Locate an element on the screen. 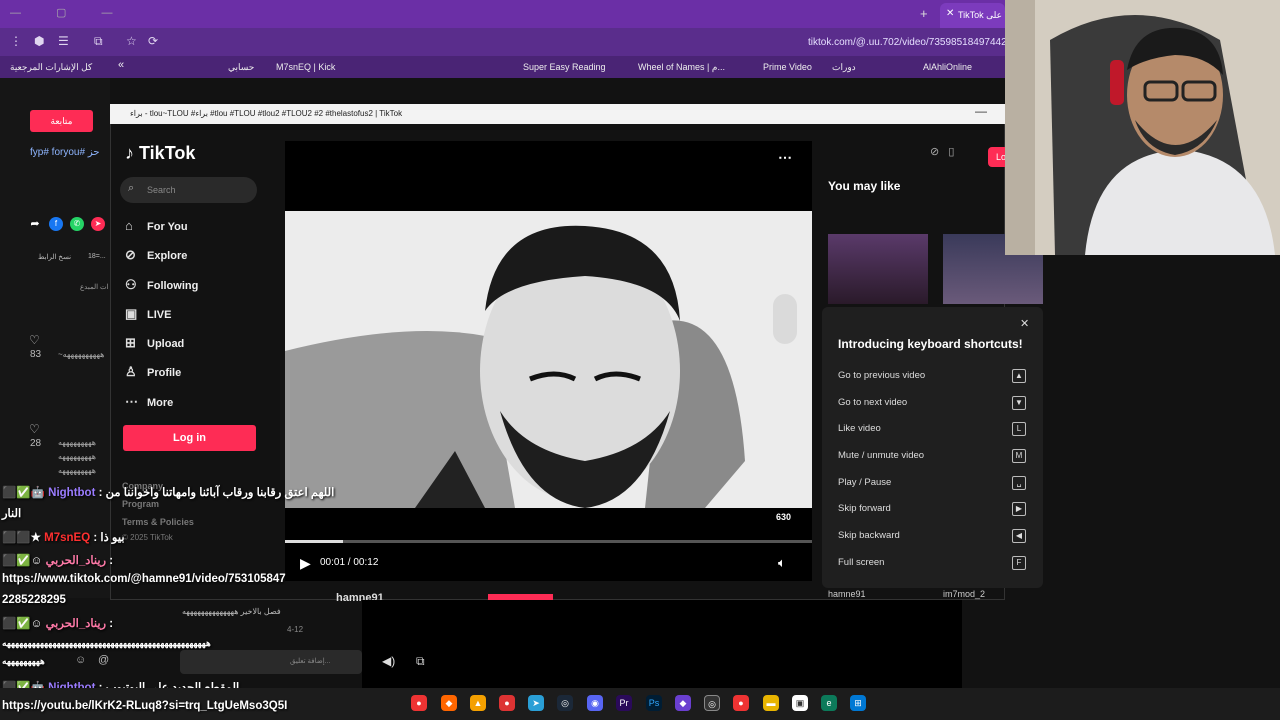 This screenshot has width=1280, height=720. bookmark-reading: Super Easy Reading is located at coordinates (564, 67).